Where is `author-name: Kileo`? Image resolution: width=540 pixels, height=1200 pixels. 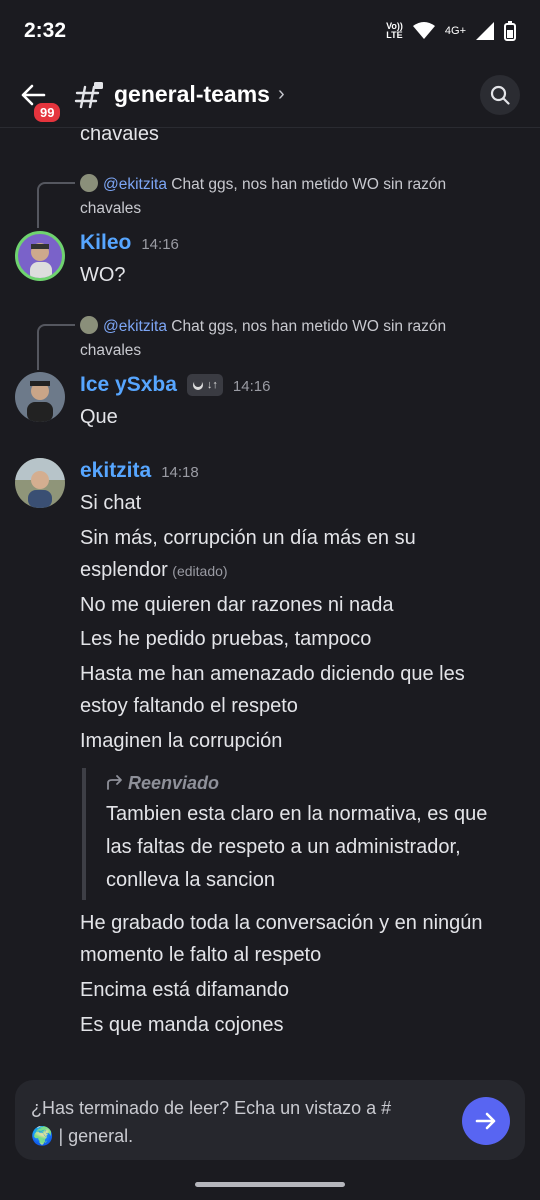 author-name: Kileo is located at coordinates (105, 243).